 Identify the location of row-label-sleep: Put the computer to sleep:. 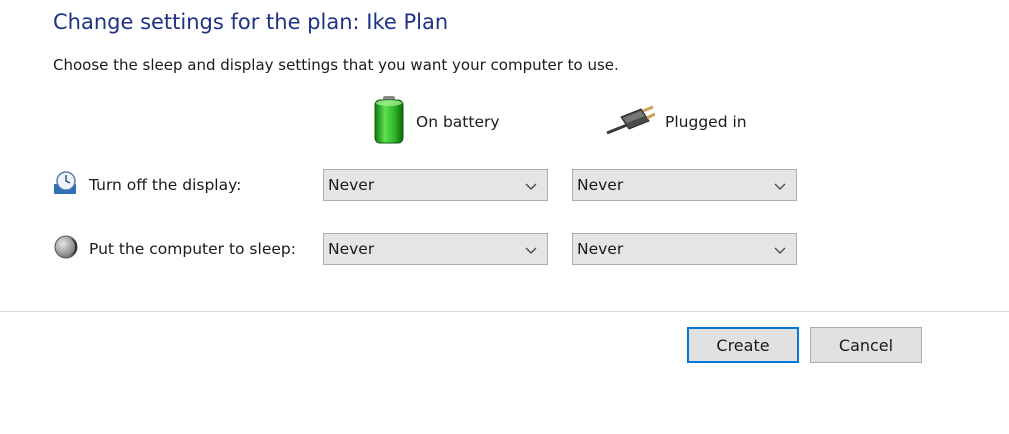
(192, 249).